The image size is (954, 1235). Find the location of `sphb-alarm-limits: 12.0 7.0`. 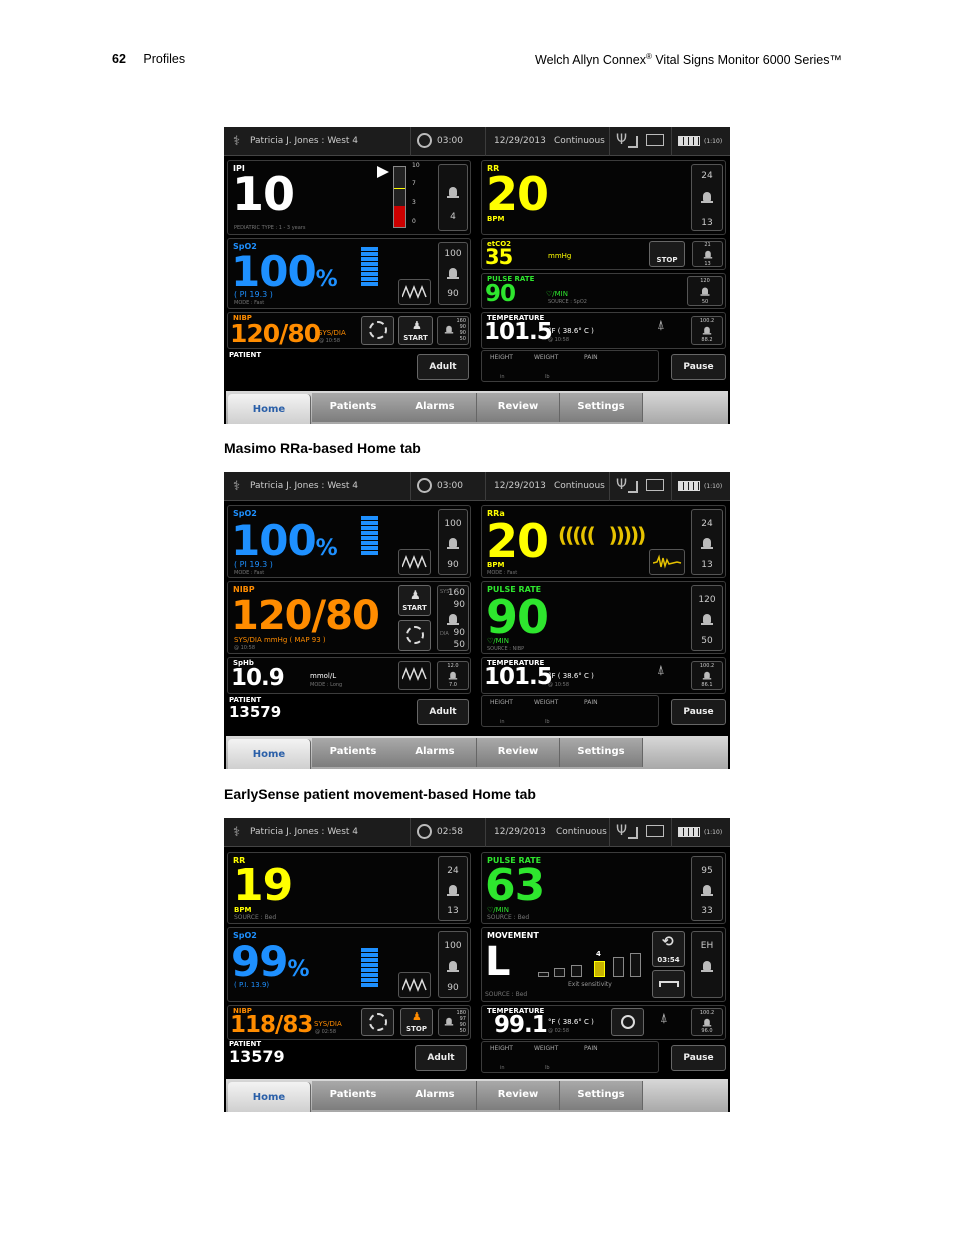

sphb-alarm-limits: 12.0 7.0 is located at coordinates (453, 675).